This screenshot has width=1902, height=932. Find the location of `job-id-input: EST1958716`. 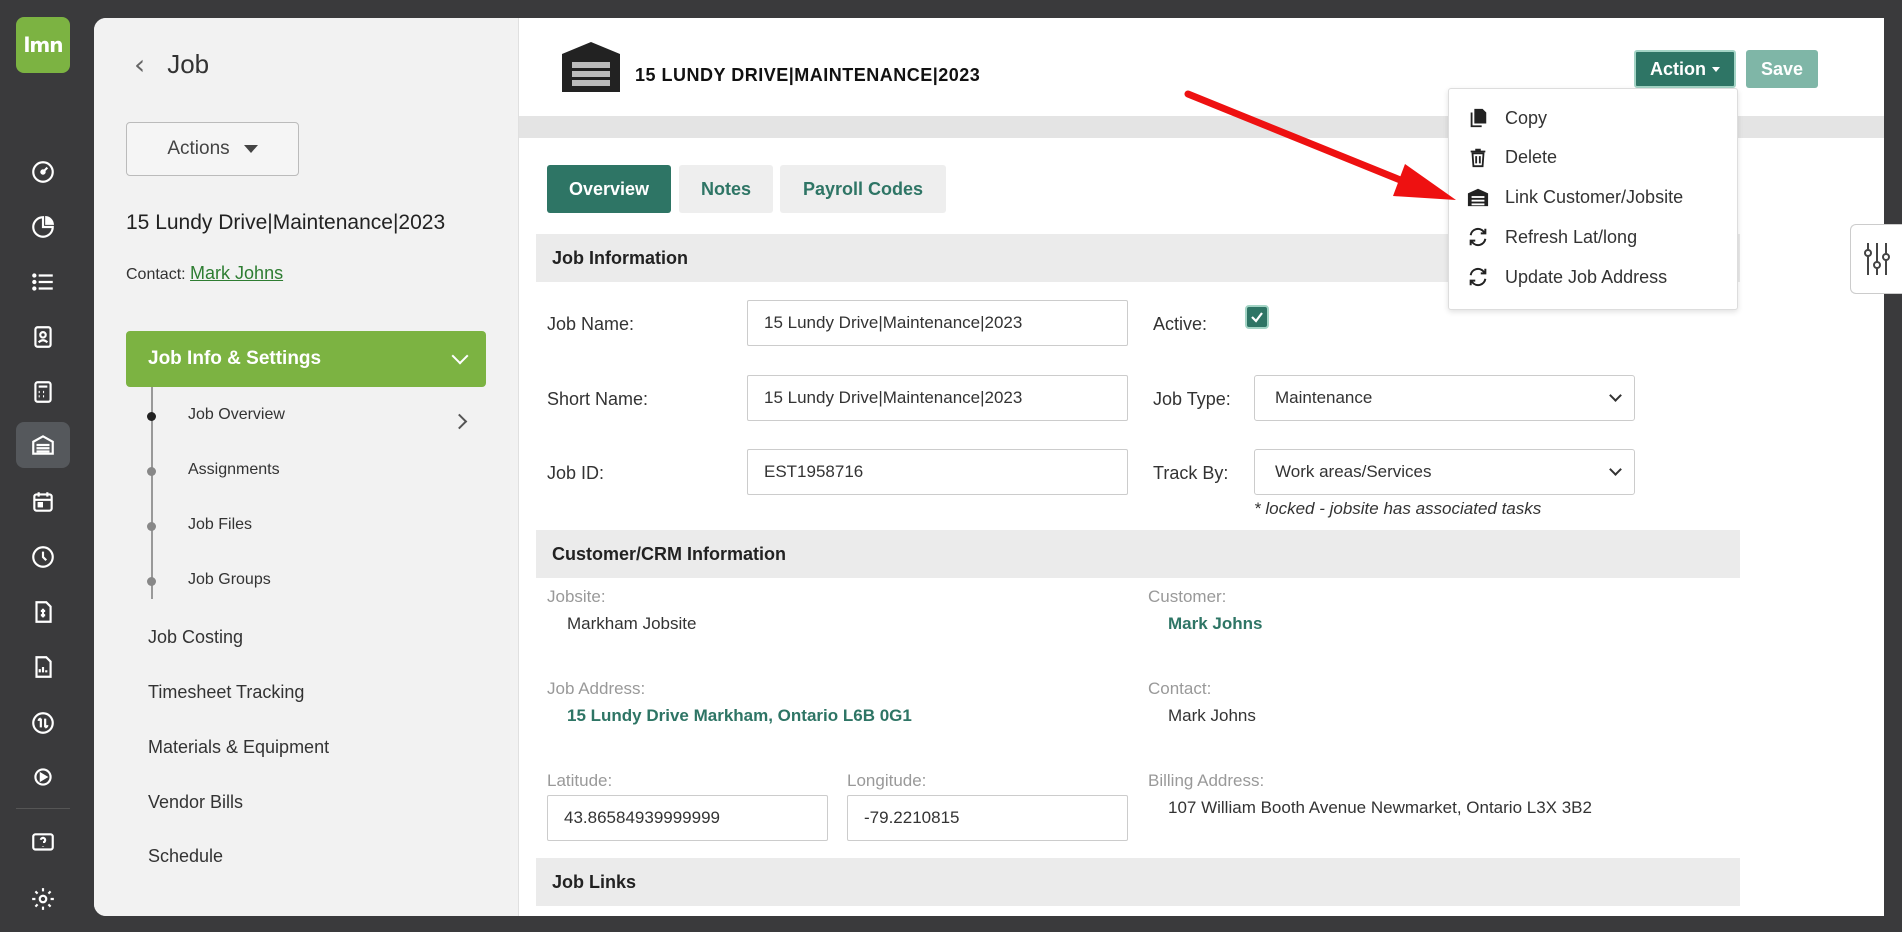

job-id-input: EST1958716 is located at coordinates (937, 472).